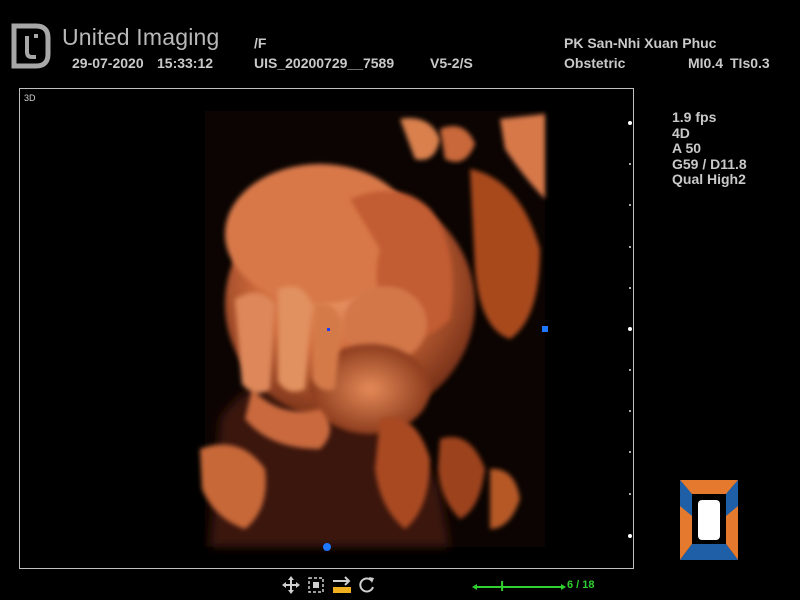  What do you see at coordinates (30, 98) in the screenshot?
I see `mode-label: 3D` at bounding box center [30, 98].